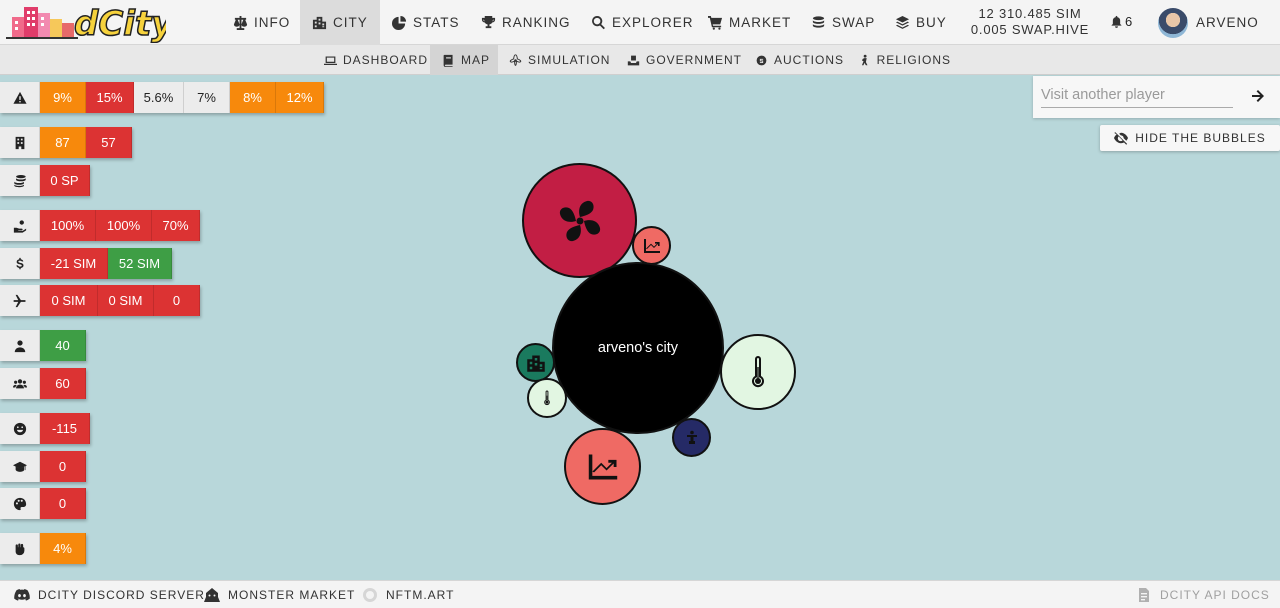  What do you see at coordinates (448, 60) in the screenshot?
I see `book-icon` at bounding box center [448, 60].